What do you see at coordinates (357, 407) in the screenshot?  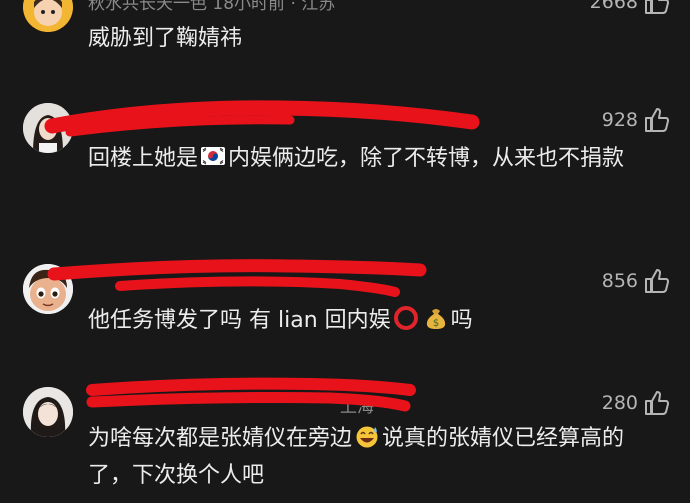 I see `comment-meta: 上海` at bounding box center [357, 407].